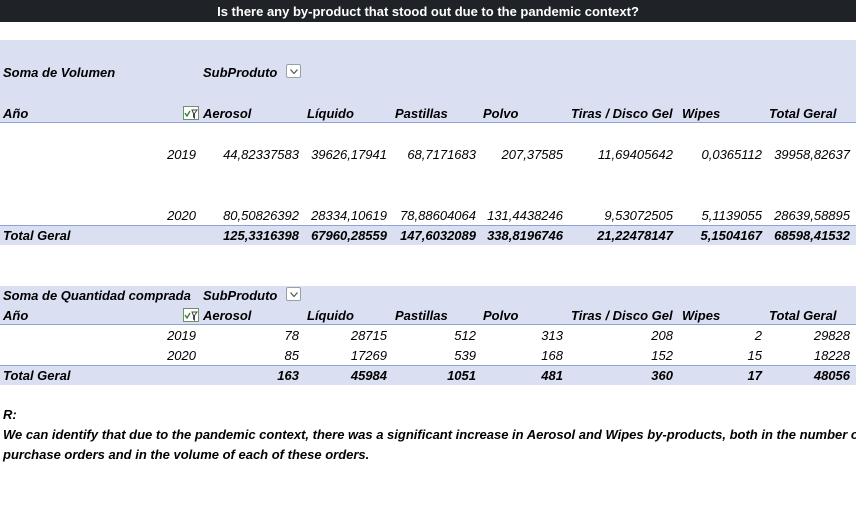 The height and width of the screenshot is (525, 856). I want to click on table1-total-cell: 338,8196746, so click(525, 235).